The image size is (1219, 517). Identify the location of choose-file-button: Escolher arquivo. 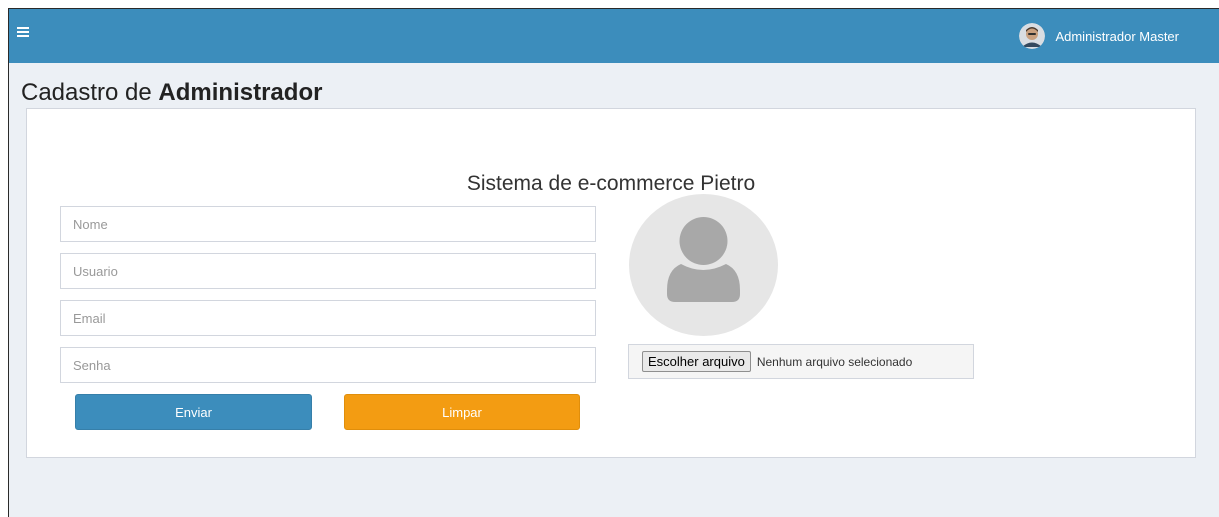
(696, 361).